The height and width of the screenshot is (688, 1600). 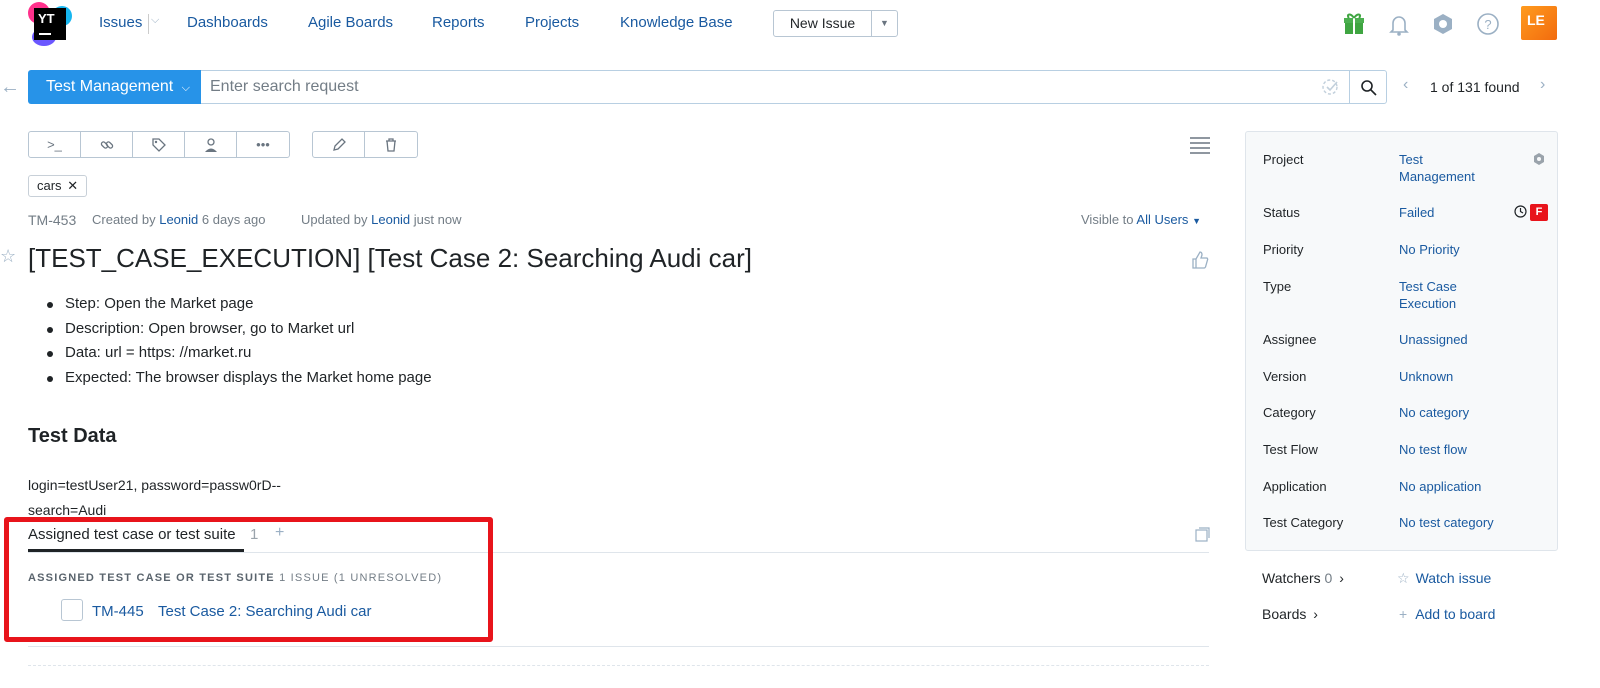 I want to click on logo-text: YT, so click(x=50, y=24).